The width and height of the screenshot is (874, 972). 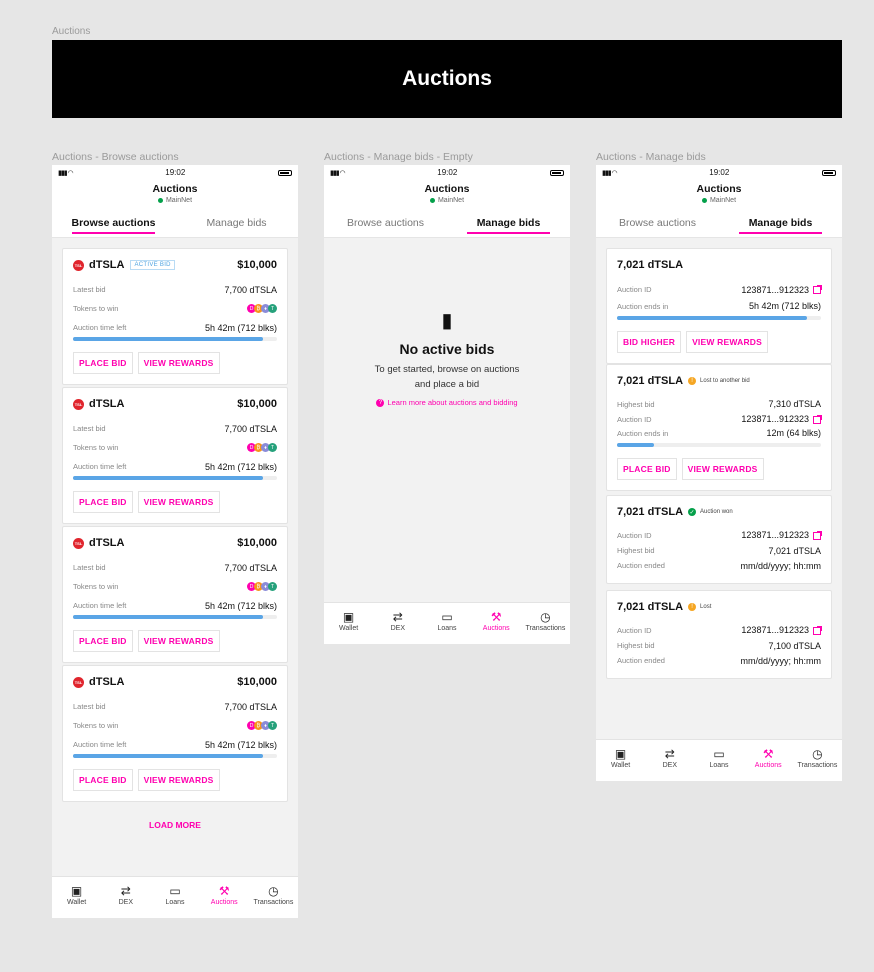 What do you see at coordinates (175, 200) in the screenshot?
I see `network-indicator: MainNet` at bounding box center [175, 200].